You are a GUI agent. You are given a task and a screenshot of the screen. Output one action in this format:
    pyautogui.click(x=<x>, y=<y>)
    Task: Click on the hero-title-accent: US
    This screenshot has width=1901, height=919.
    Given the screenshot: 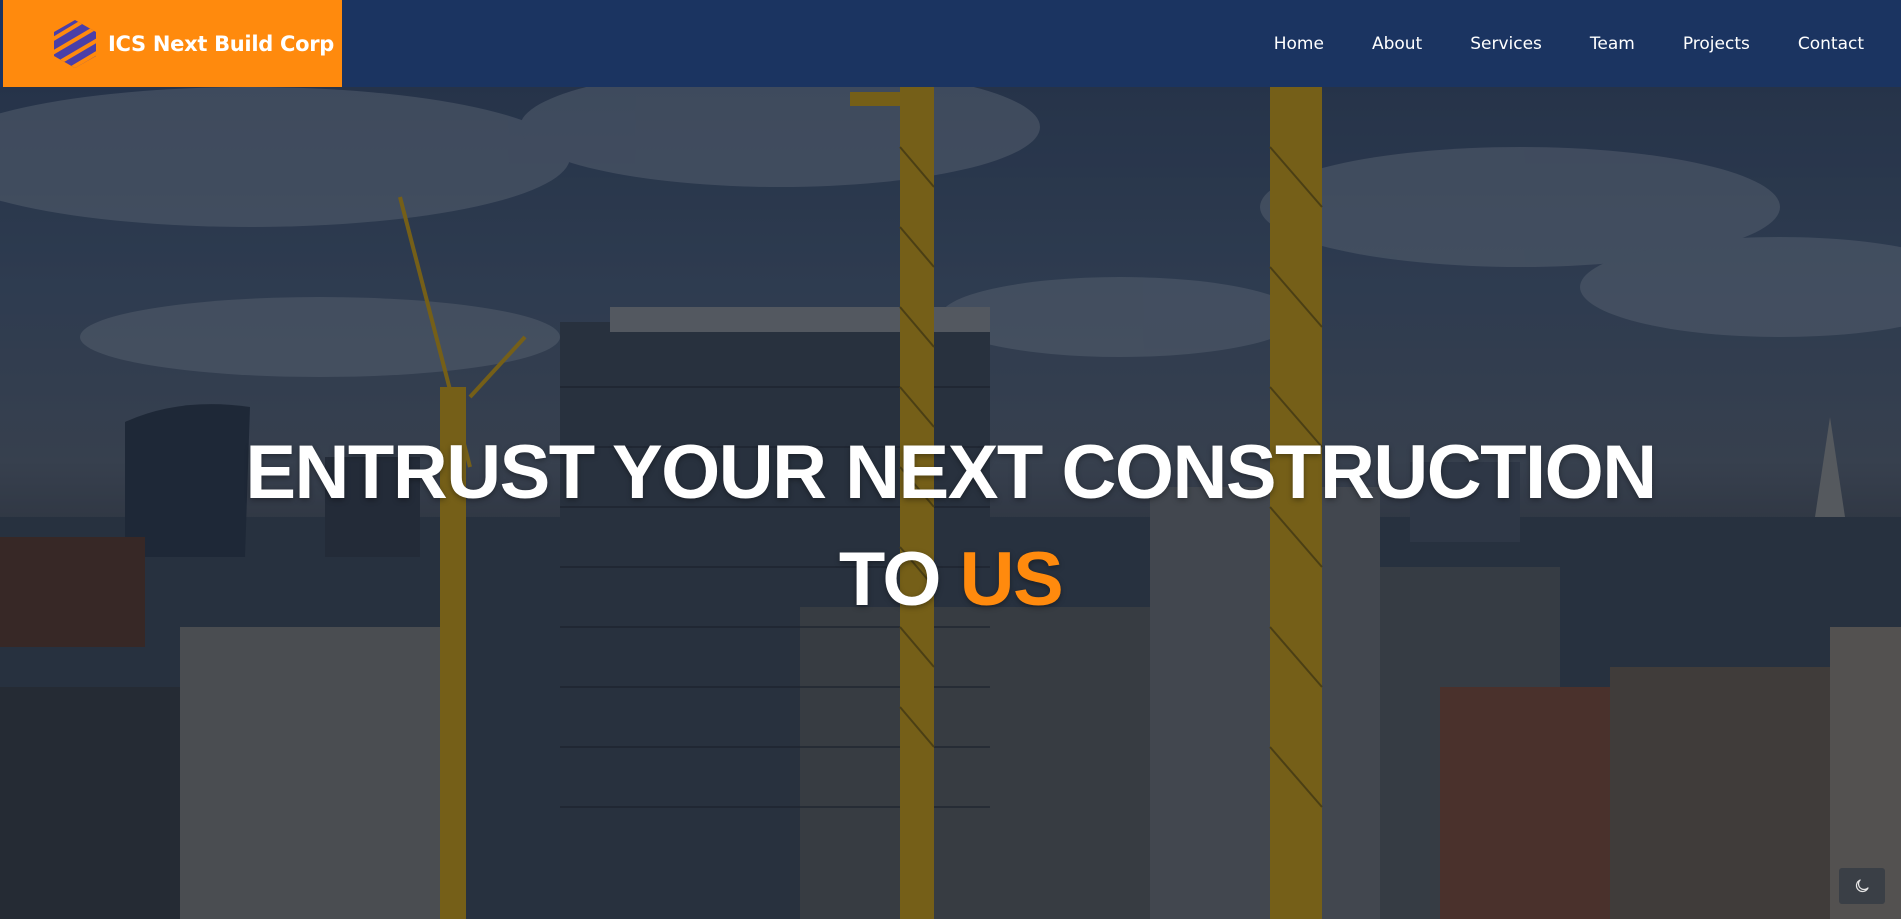 What is the action you would take?
    pyautogui.click(x=1011, y=579)
    